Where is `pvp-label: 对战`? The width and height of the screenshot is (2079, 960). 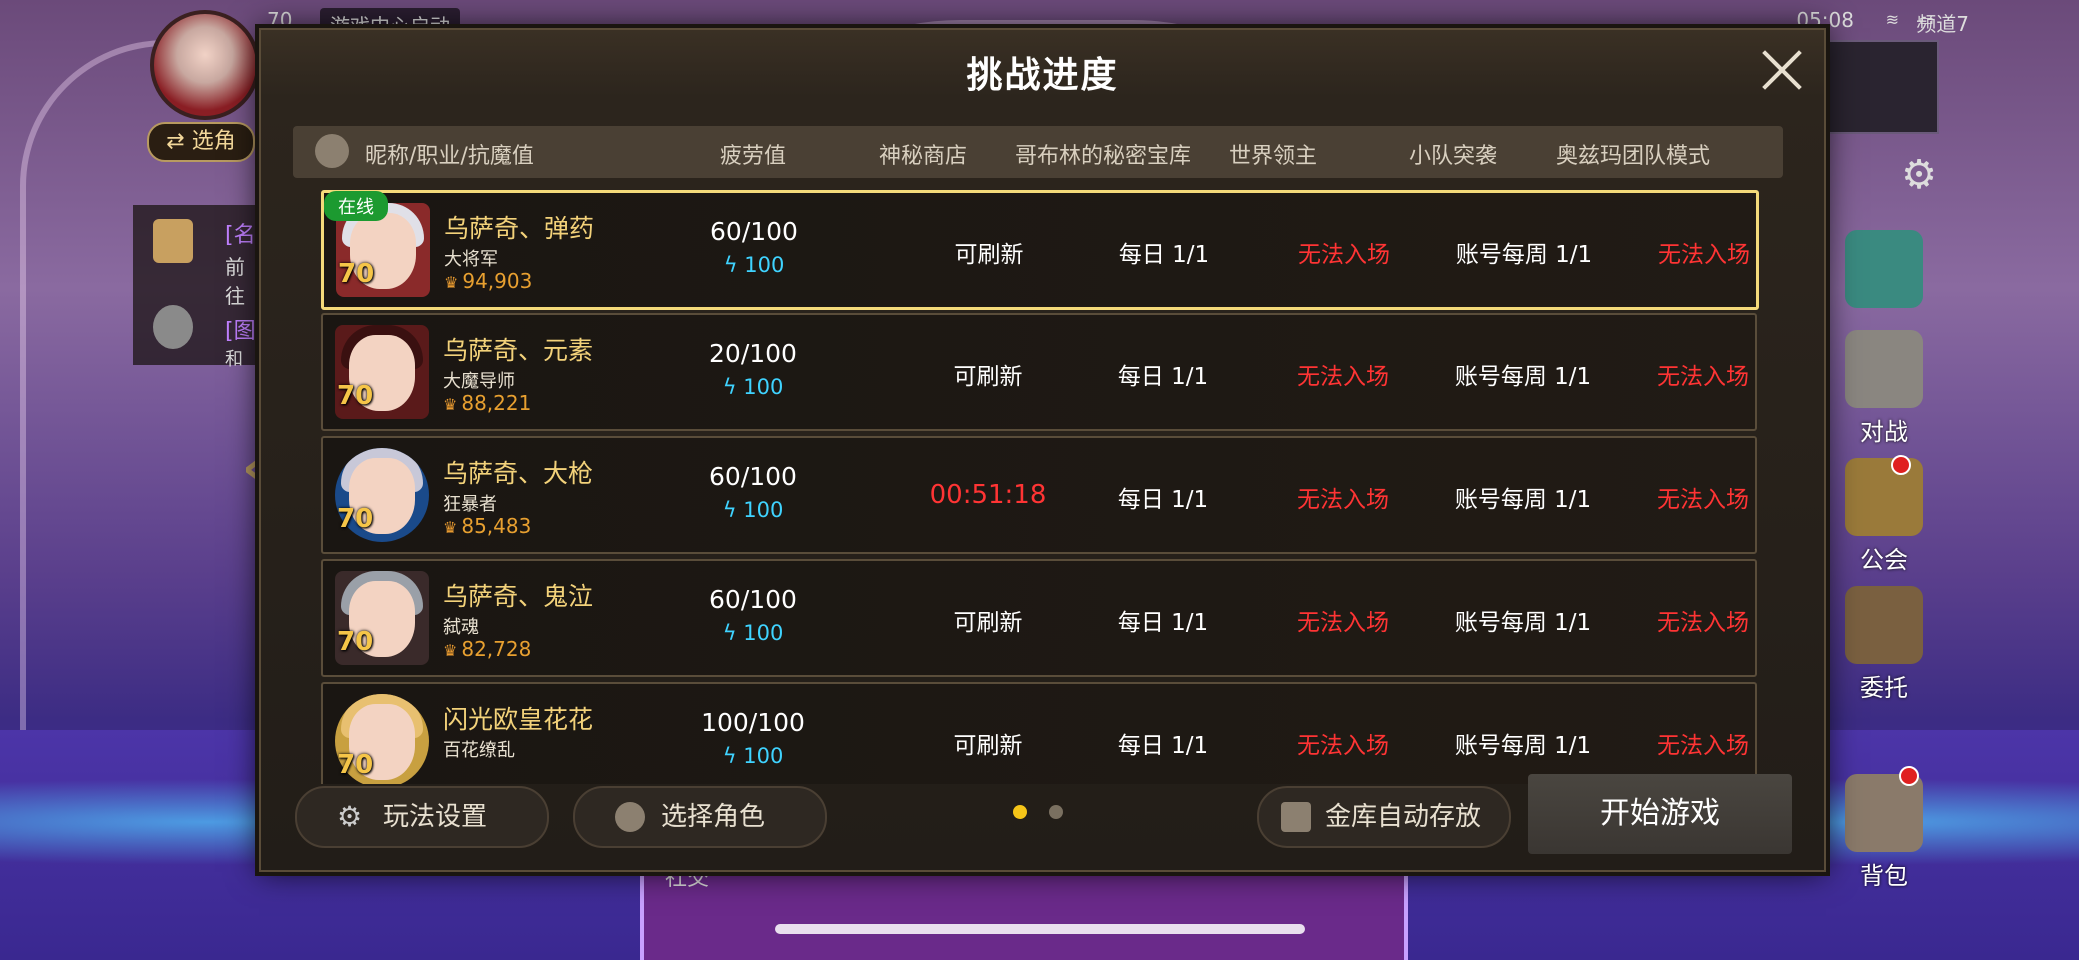
pvp-label: 对战 is located at coordinates (1884, 432).